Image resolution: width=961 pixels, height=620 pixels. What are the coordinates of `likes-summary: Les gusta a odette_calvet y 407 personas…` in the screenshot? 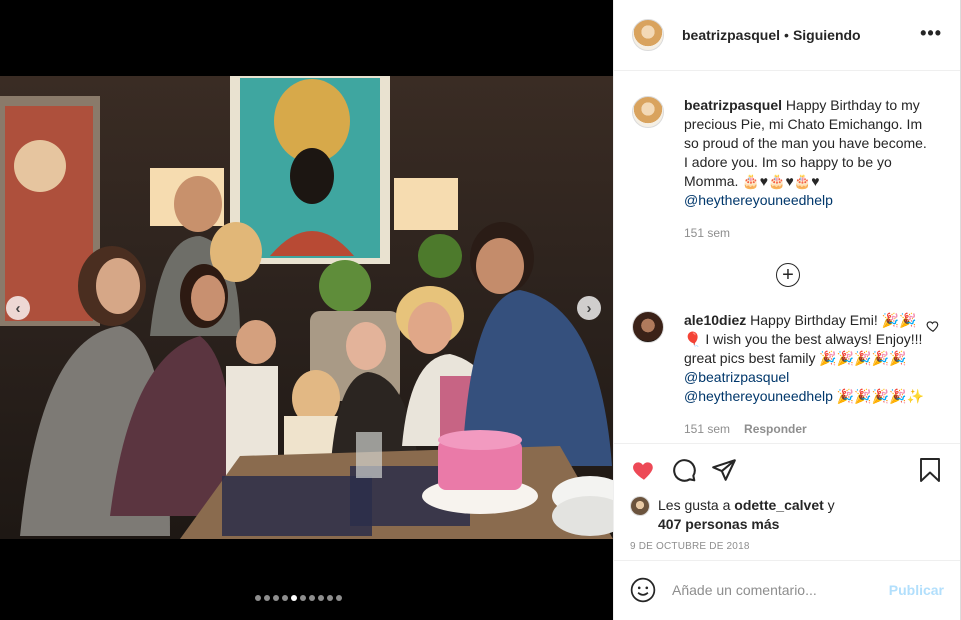 It's located at (787, 515).